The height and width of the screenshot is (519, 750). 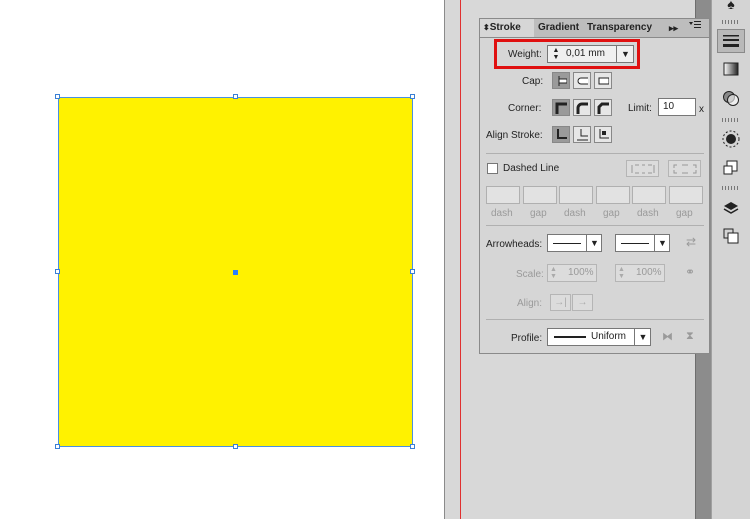 I want to click on spade-icon: ♠, so click(x=731, y=8).